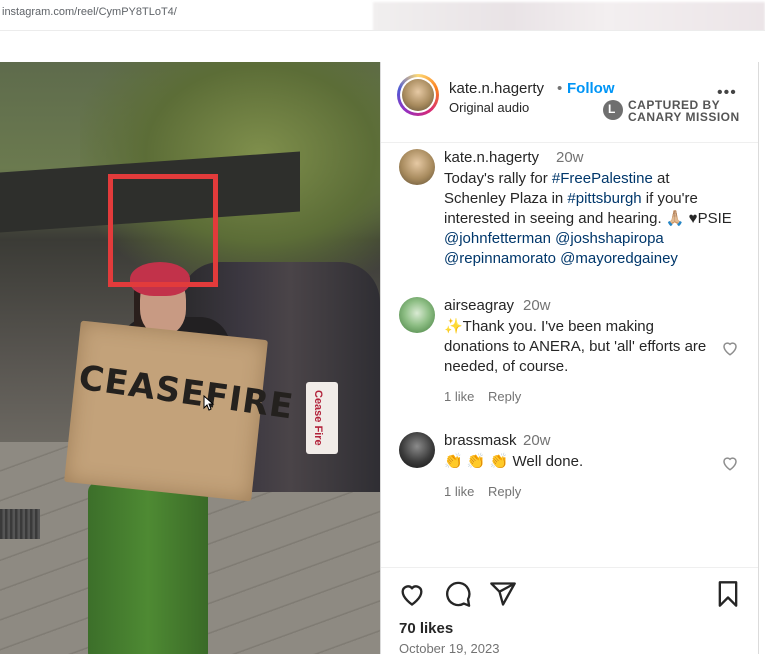 Image resolution: width=765 pixels, height=656 pixels. What do you see at coordinates (458, 594) in the screenshot?
I see `comment-icon` at bounding box center [458, 594].